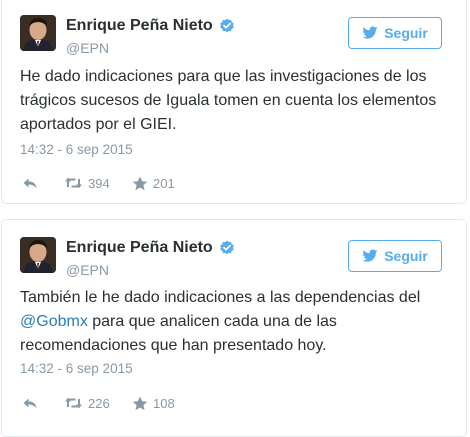 The image size is (470, 437). I want to click on favorite-button: 201, so click(162, 183).